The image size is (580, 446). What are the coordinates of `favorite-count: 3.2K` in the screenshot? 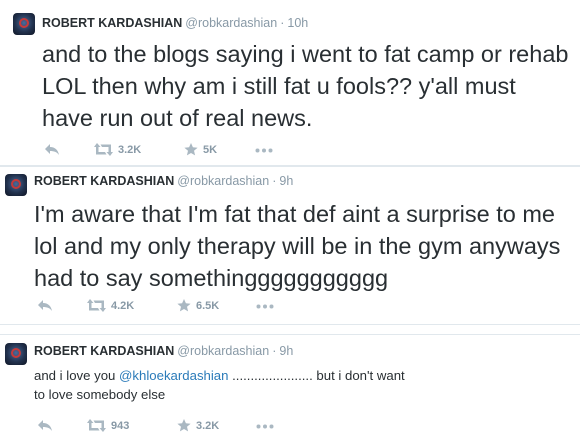 It's located at (208, 425).